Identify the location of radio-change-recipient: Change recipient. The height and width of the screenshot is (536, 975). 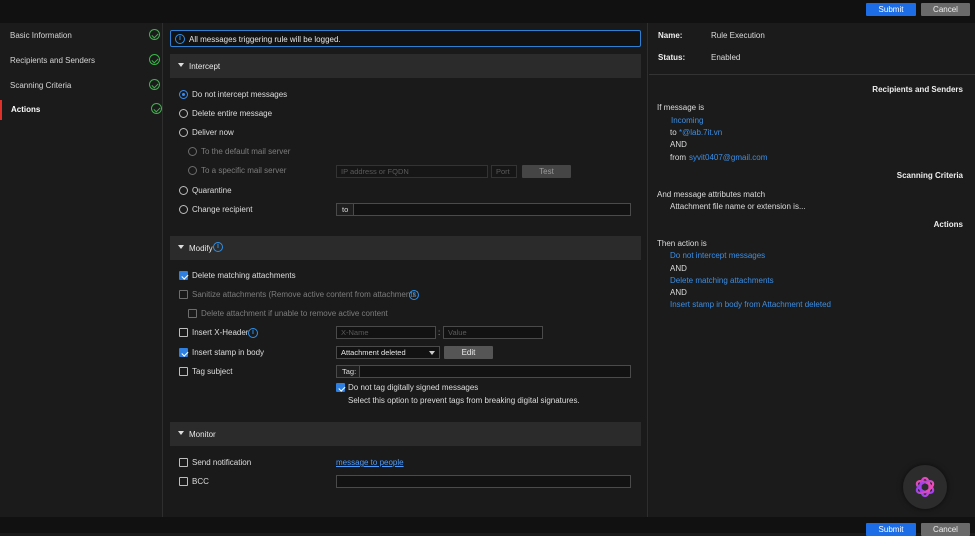
(254, 210).